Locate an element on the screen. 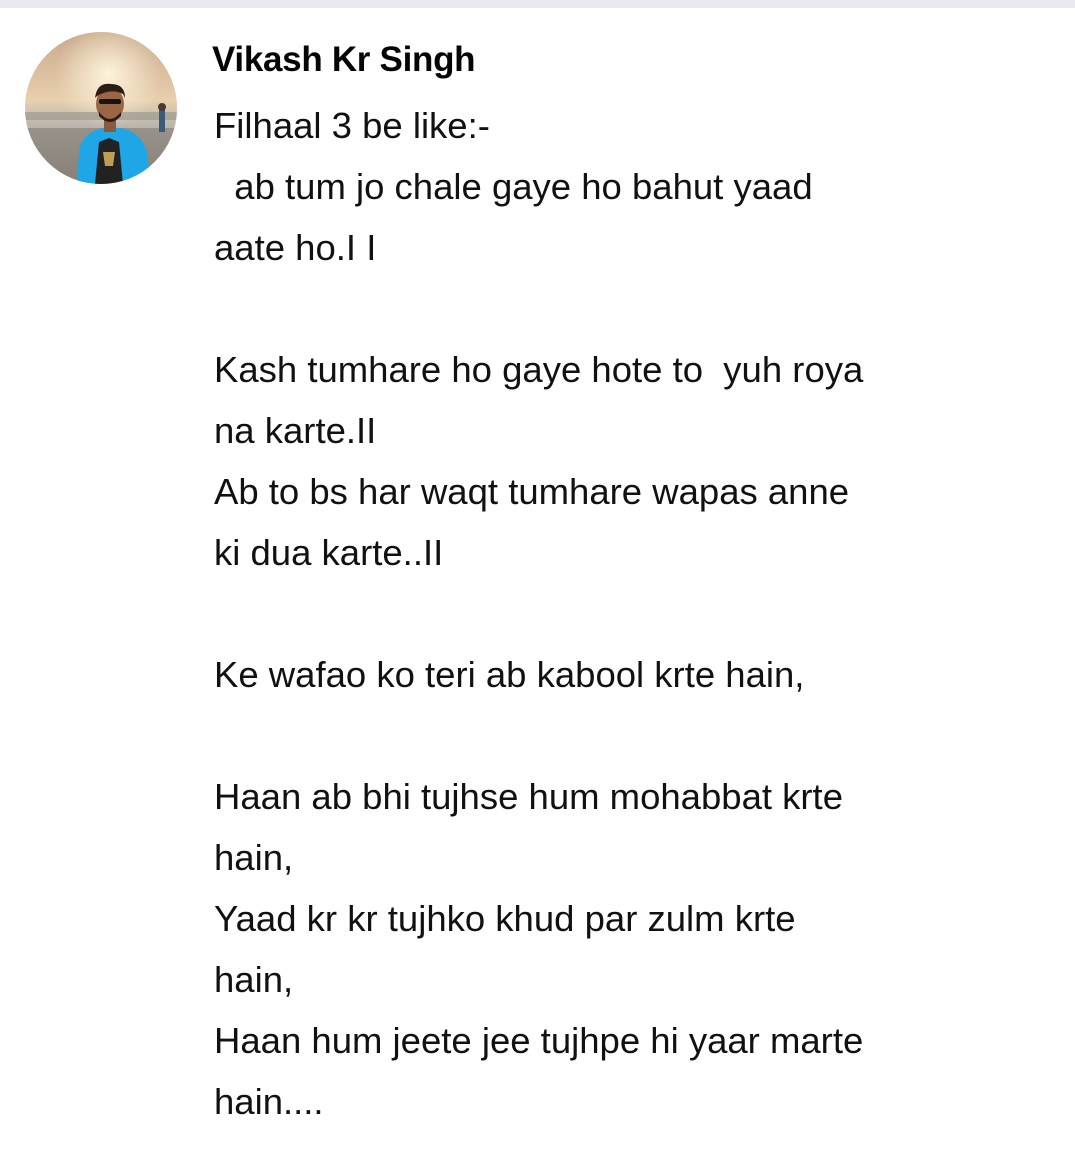  comment-line: aate ho.I I is located at coordinates (295, 247).